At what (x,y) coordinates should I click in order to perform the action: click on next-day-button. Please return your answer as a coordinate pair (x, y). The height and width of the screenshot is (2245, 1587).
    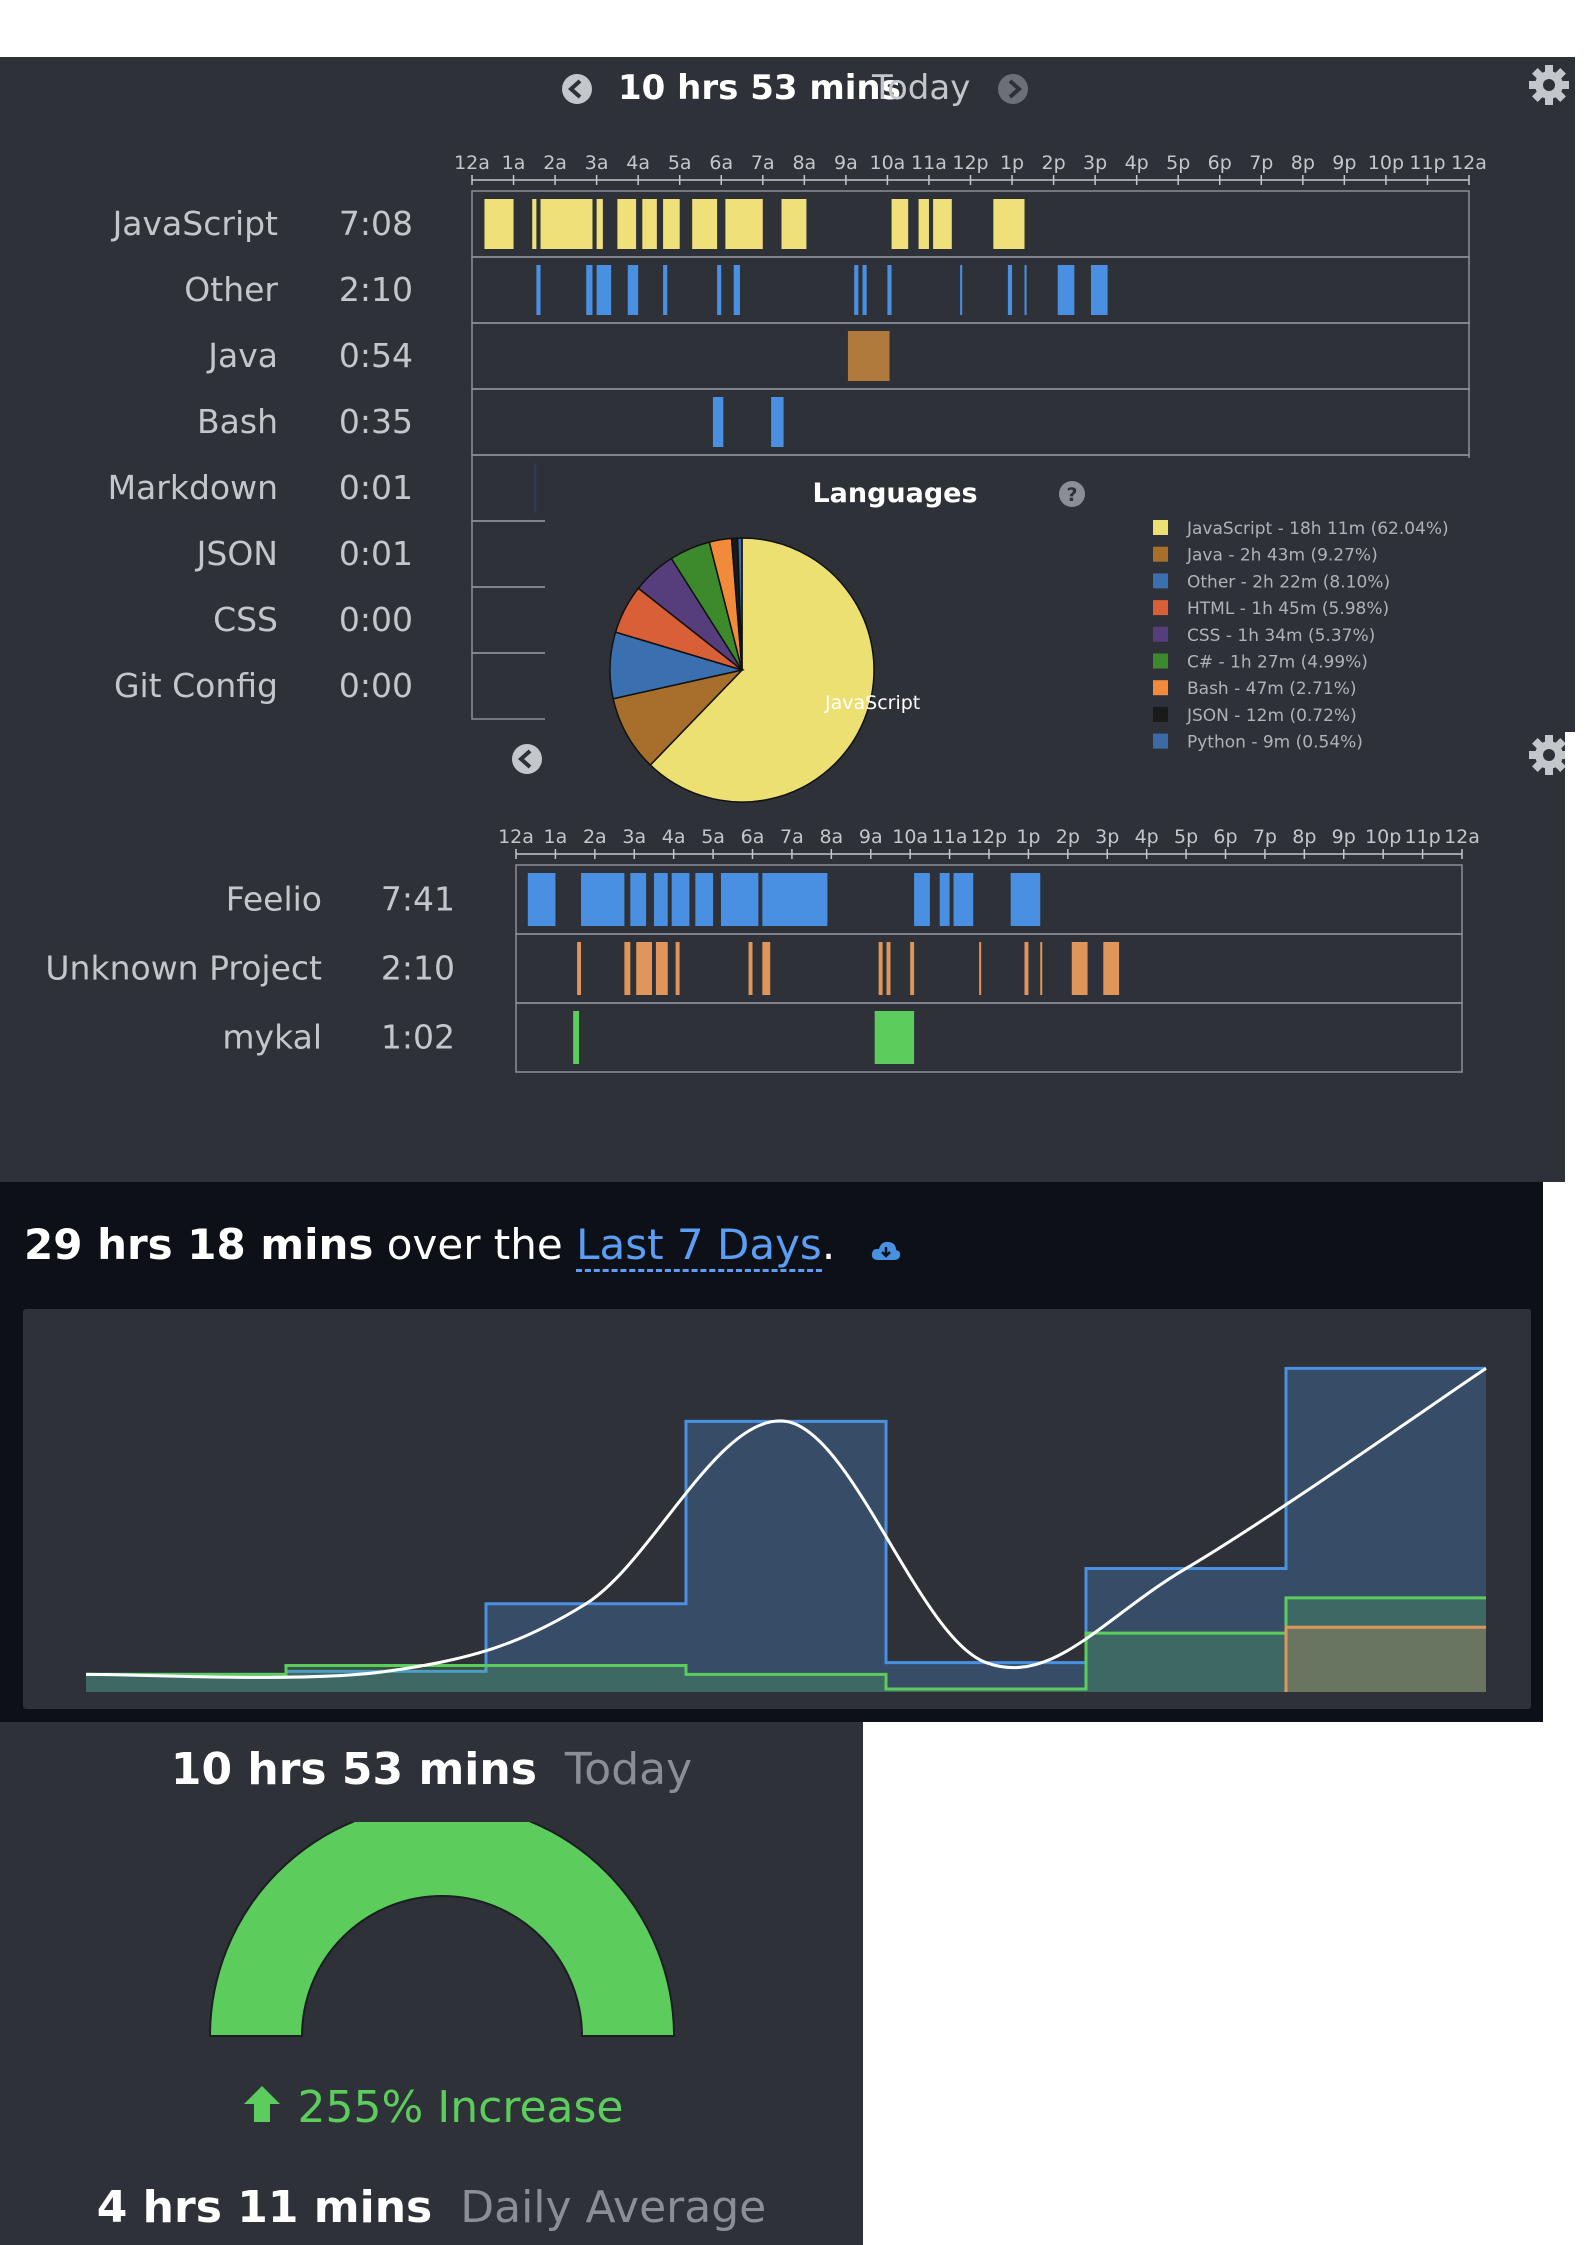
    Looking at the image, I should click on (1013, 89).